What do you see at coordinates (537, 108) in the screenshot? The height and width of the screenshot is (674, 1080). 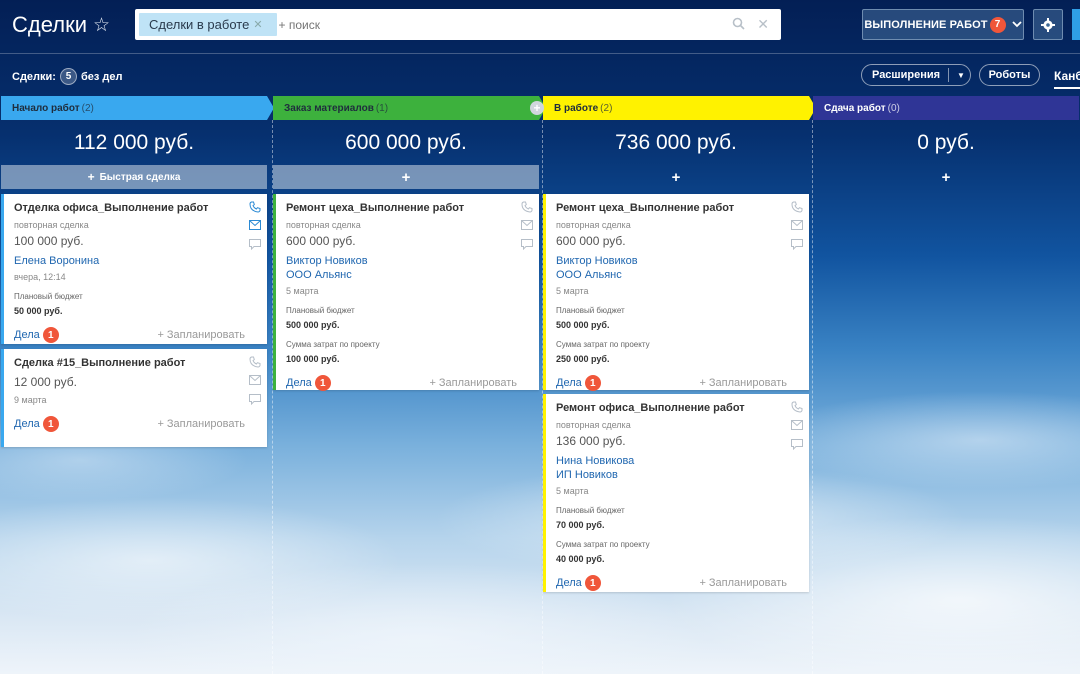 I see `add-stage-icon: +` at bounding box center [537, 108].